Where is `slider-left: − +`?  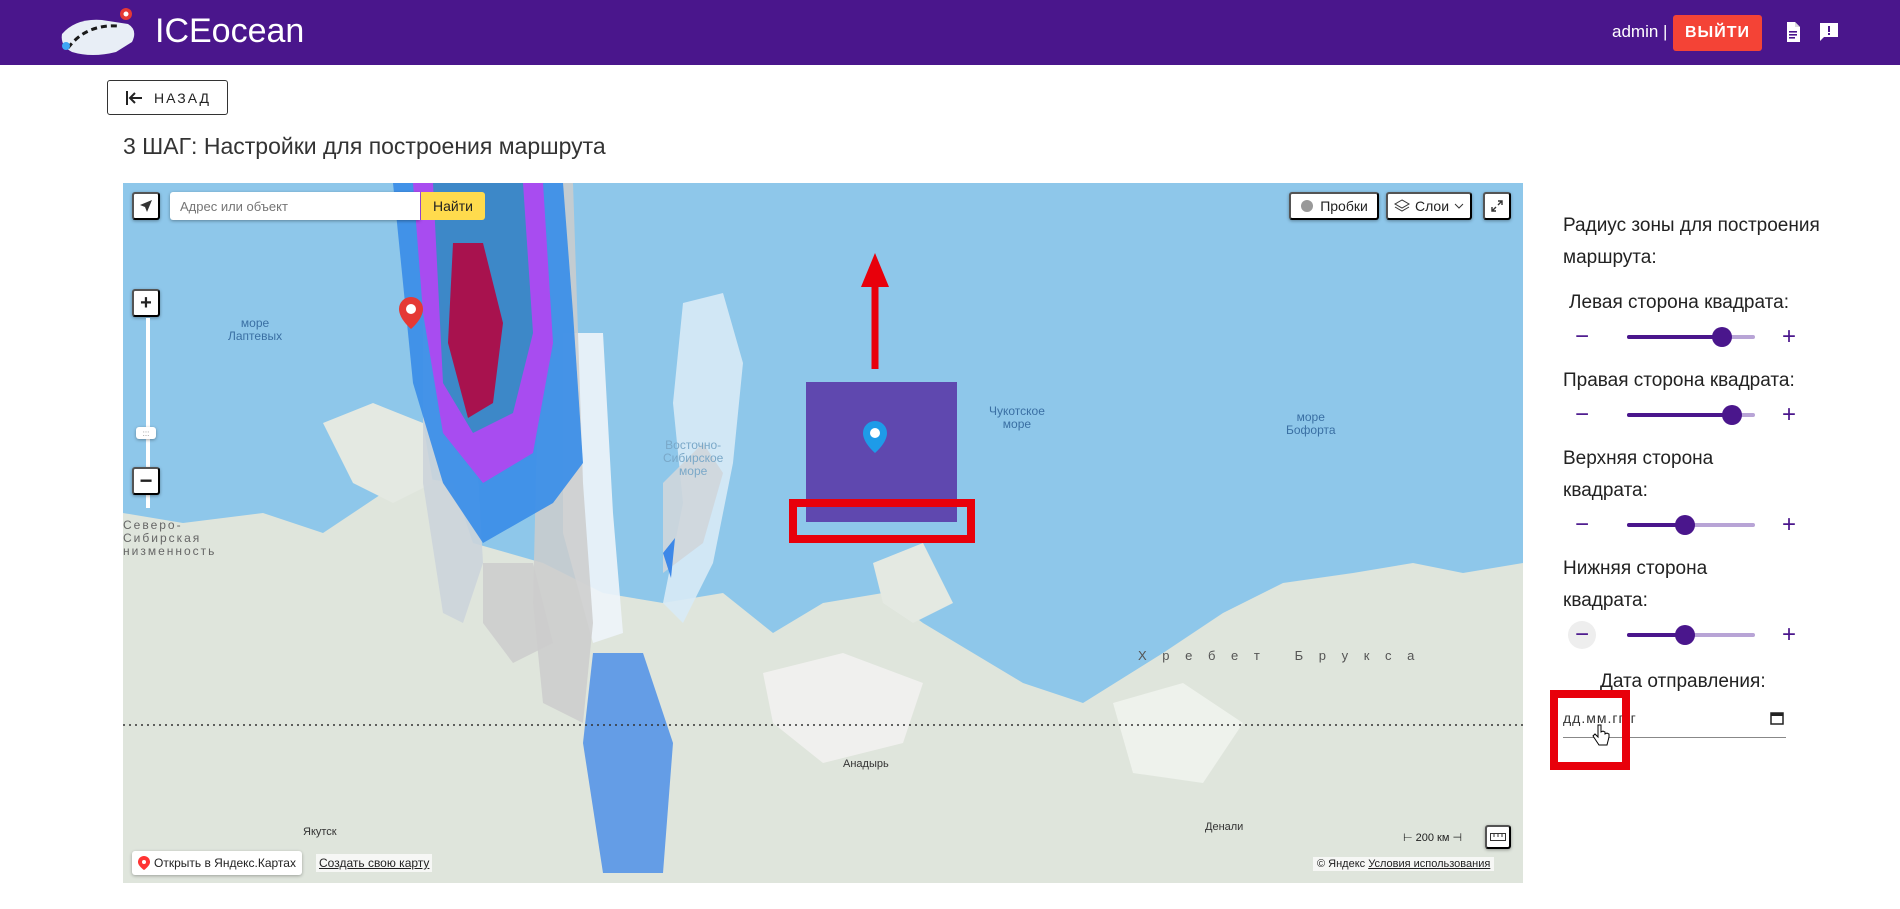 slider-left: − + is located at coordinates (1718, 337).